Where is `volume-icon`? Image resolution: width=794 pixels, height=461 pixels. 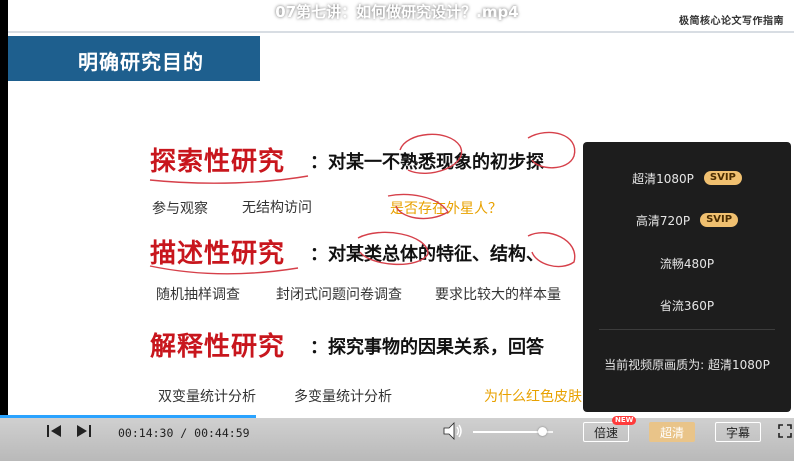
volume-icon is located at coordinates (453, 431).